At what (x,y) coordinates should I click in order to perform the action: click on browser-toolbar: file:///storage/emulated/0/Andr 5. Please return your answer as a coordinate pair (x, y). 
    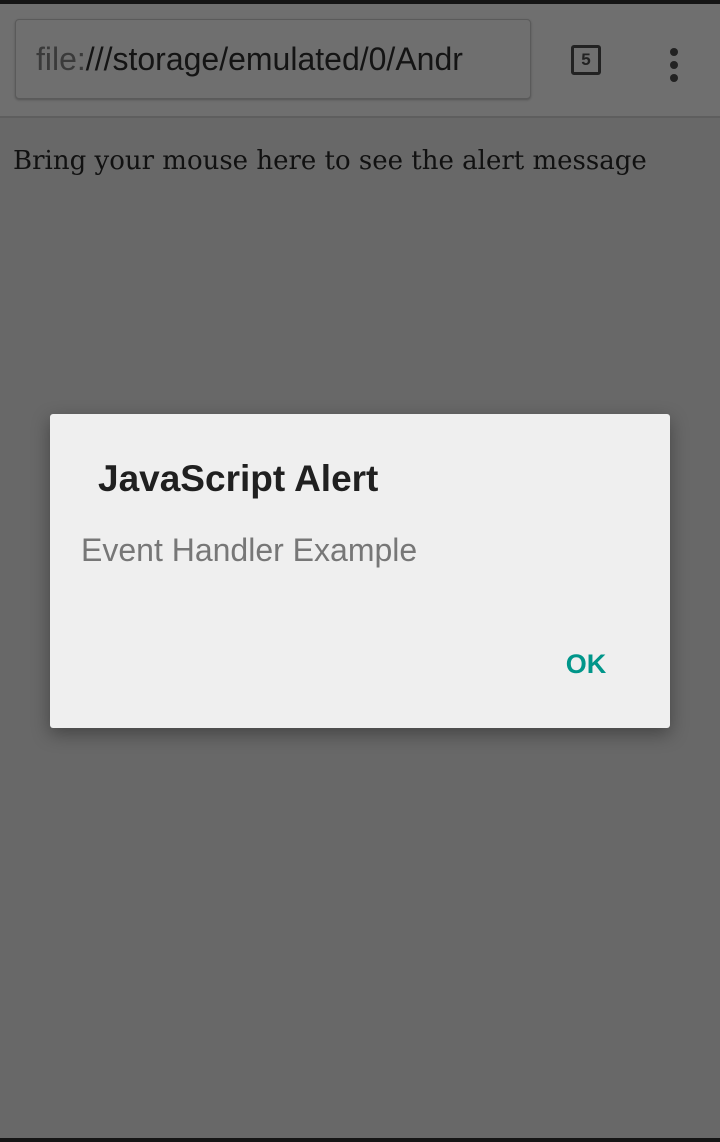
    Looking at the image, I should click on (360, 61).